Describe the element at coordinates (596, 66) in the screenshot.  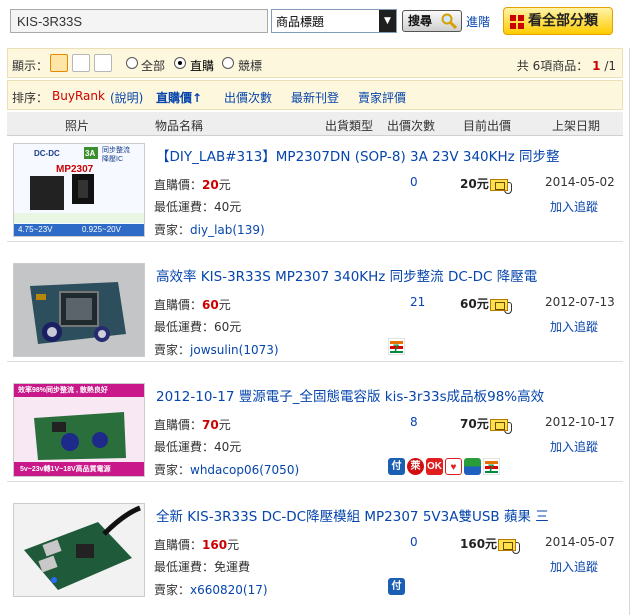
I see `page-current: 1` at that location.